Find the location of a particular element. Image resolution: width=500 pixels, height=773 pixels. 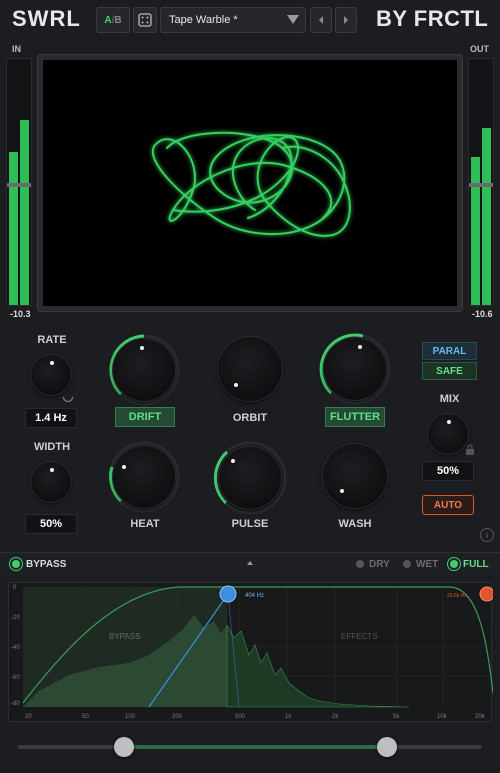

waveform-trace is located at coordinates (251, 184).